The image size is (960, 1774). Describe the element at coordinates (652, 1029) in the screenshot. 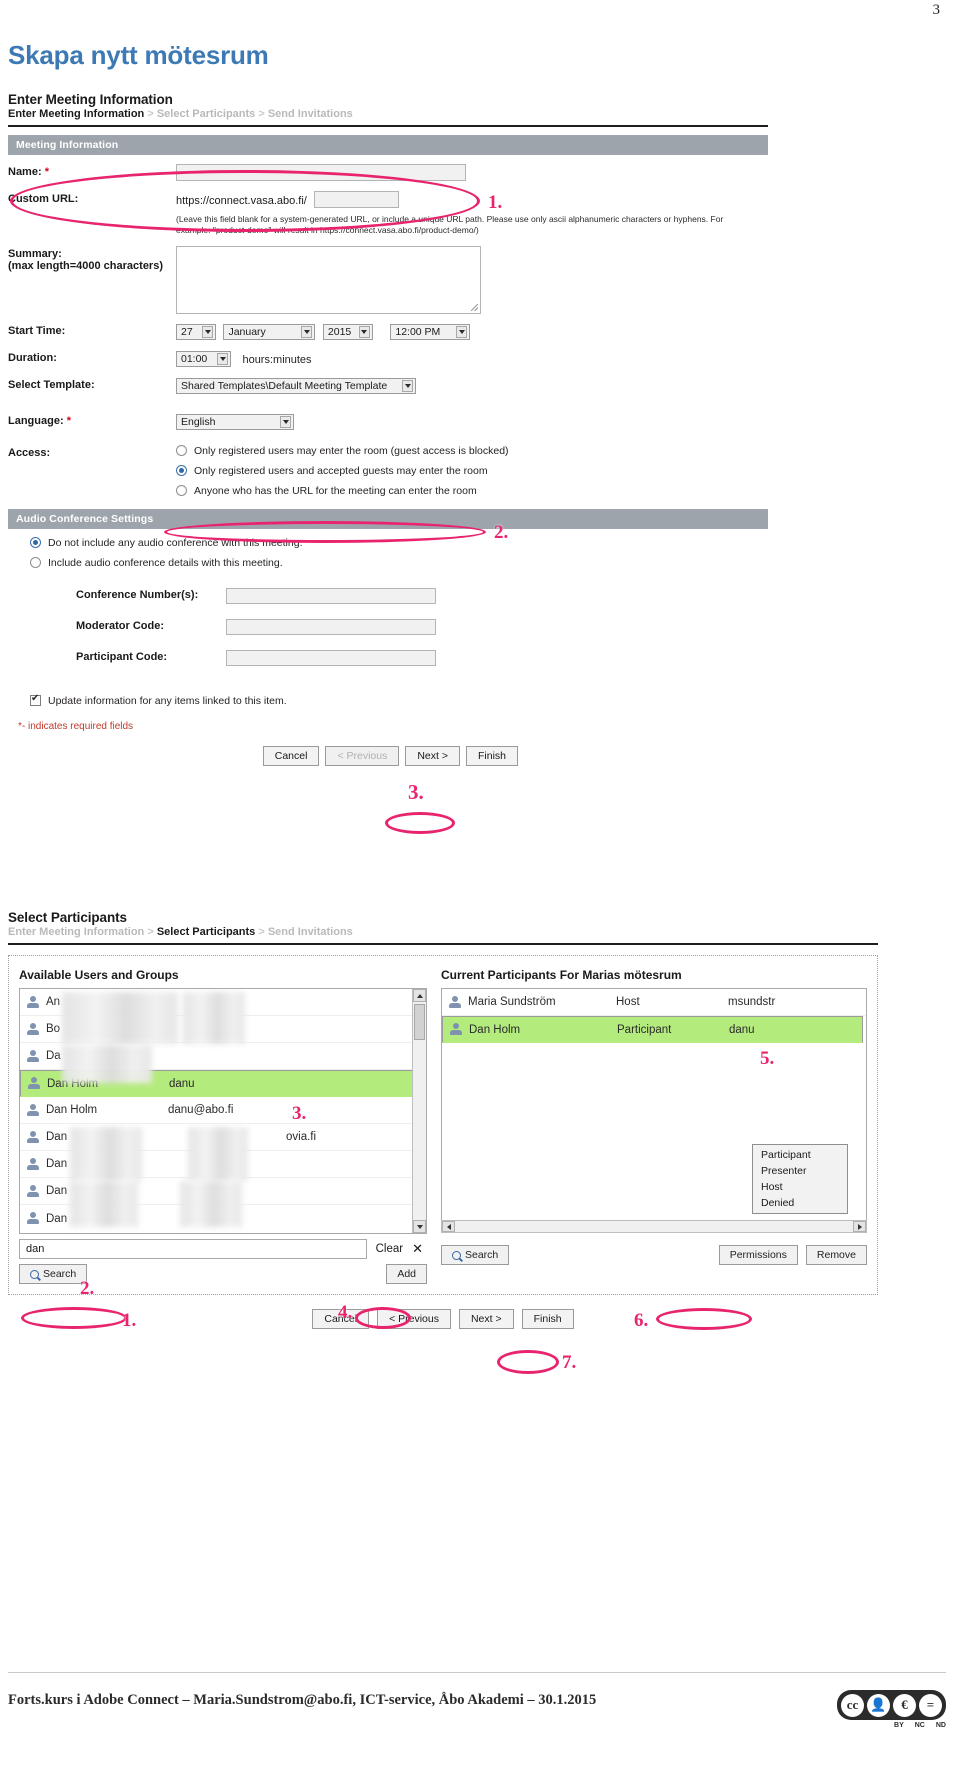

I see `table-row-selected: Dan Holm Participant danu` at that location.